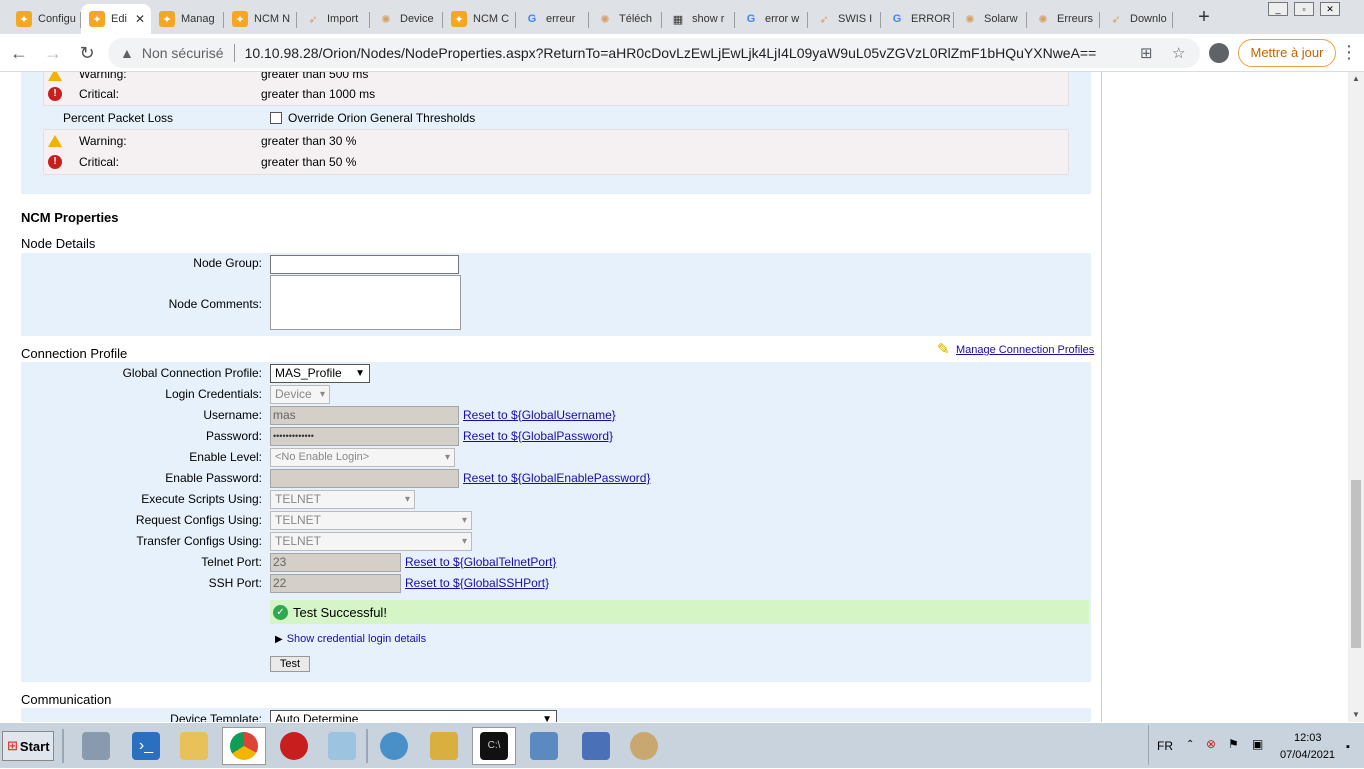  What do you see at coordinates (917, 19) in the screenshot?
I see `browser-tab: G ERROR` at bounding box center [917, 19].